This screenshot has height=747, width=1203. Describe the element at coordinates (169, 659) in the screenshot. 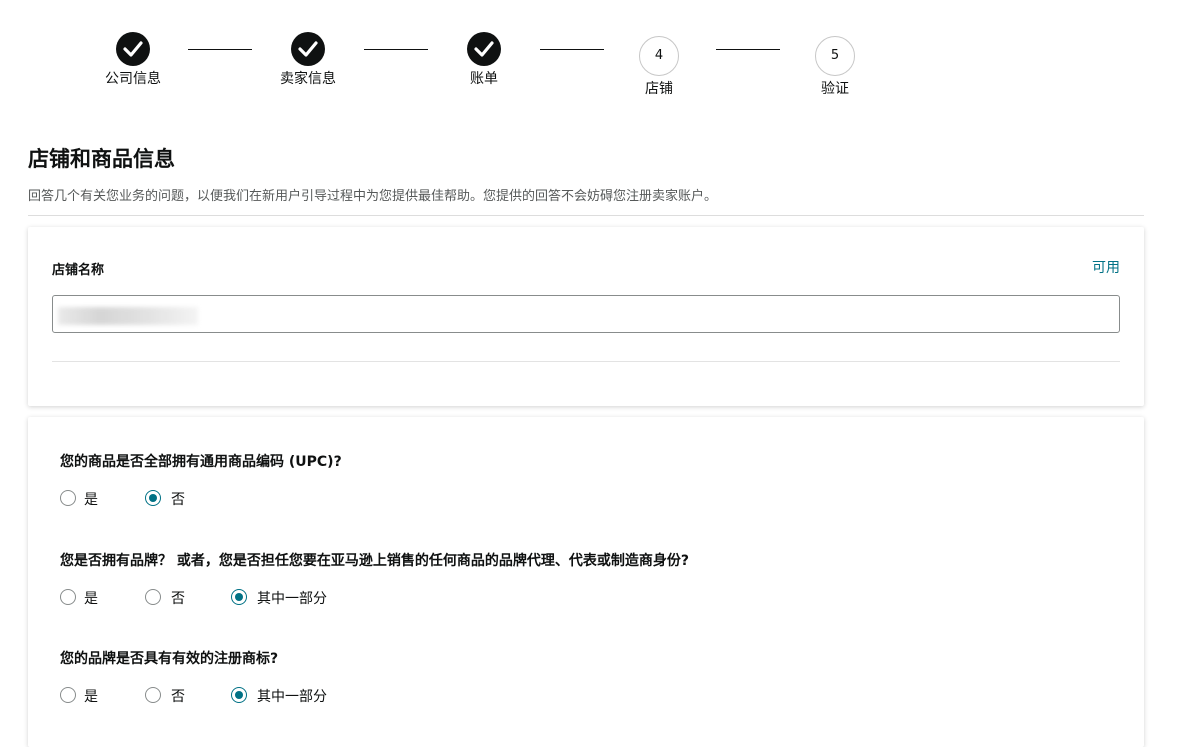

I see `question-trademark: 您的品牌是否具有有效的注册商标?` at that location.